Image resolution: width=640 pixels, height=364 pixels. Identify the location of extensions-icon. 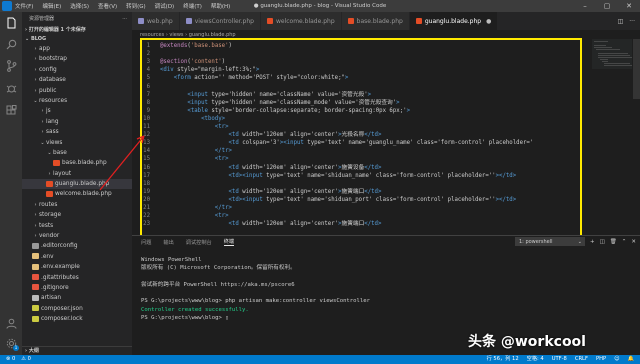
(11, 110).